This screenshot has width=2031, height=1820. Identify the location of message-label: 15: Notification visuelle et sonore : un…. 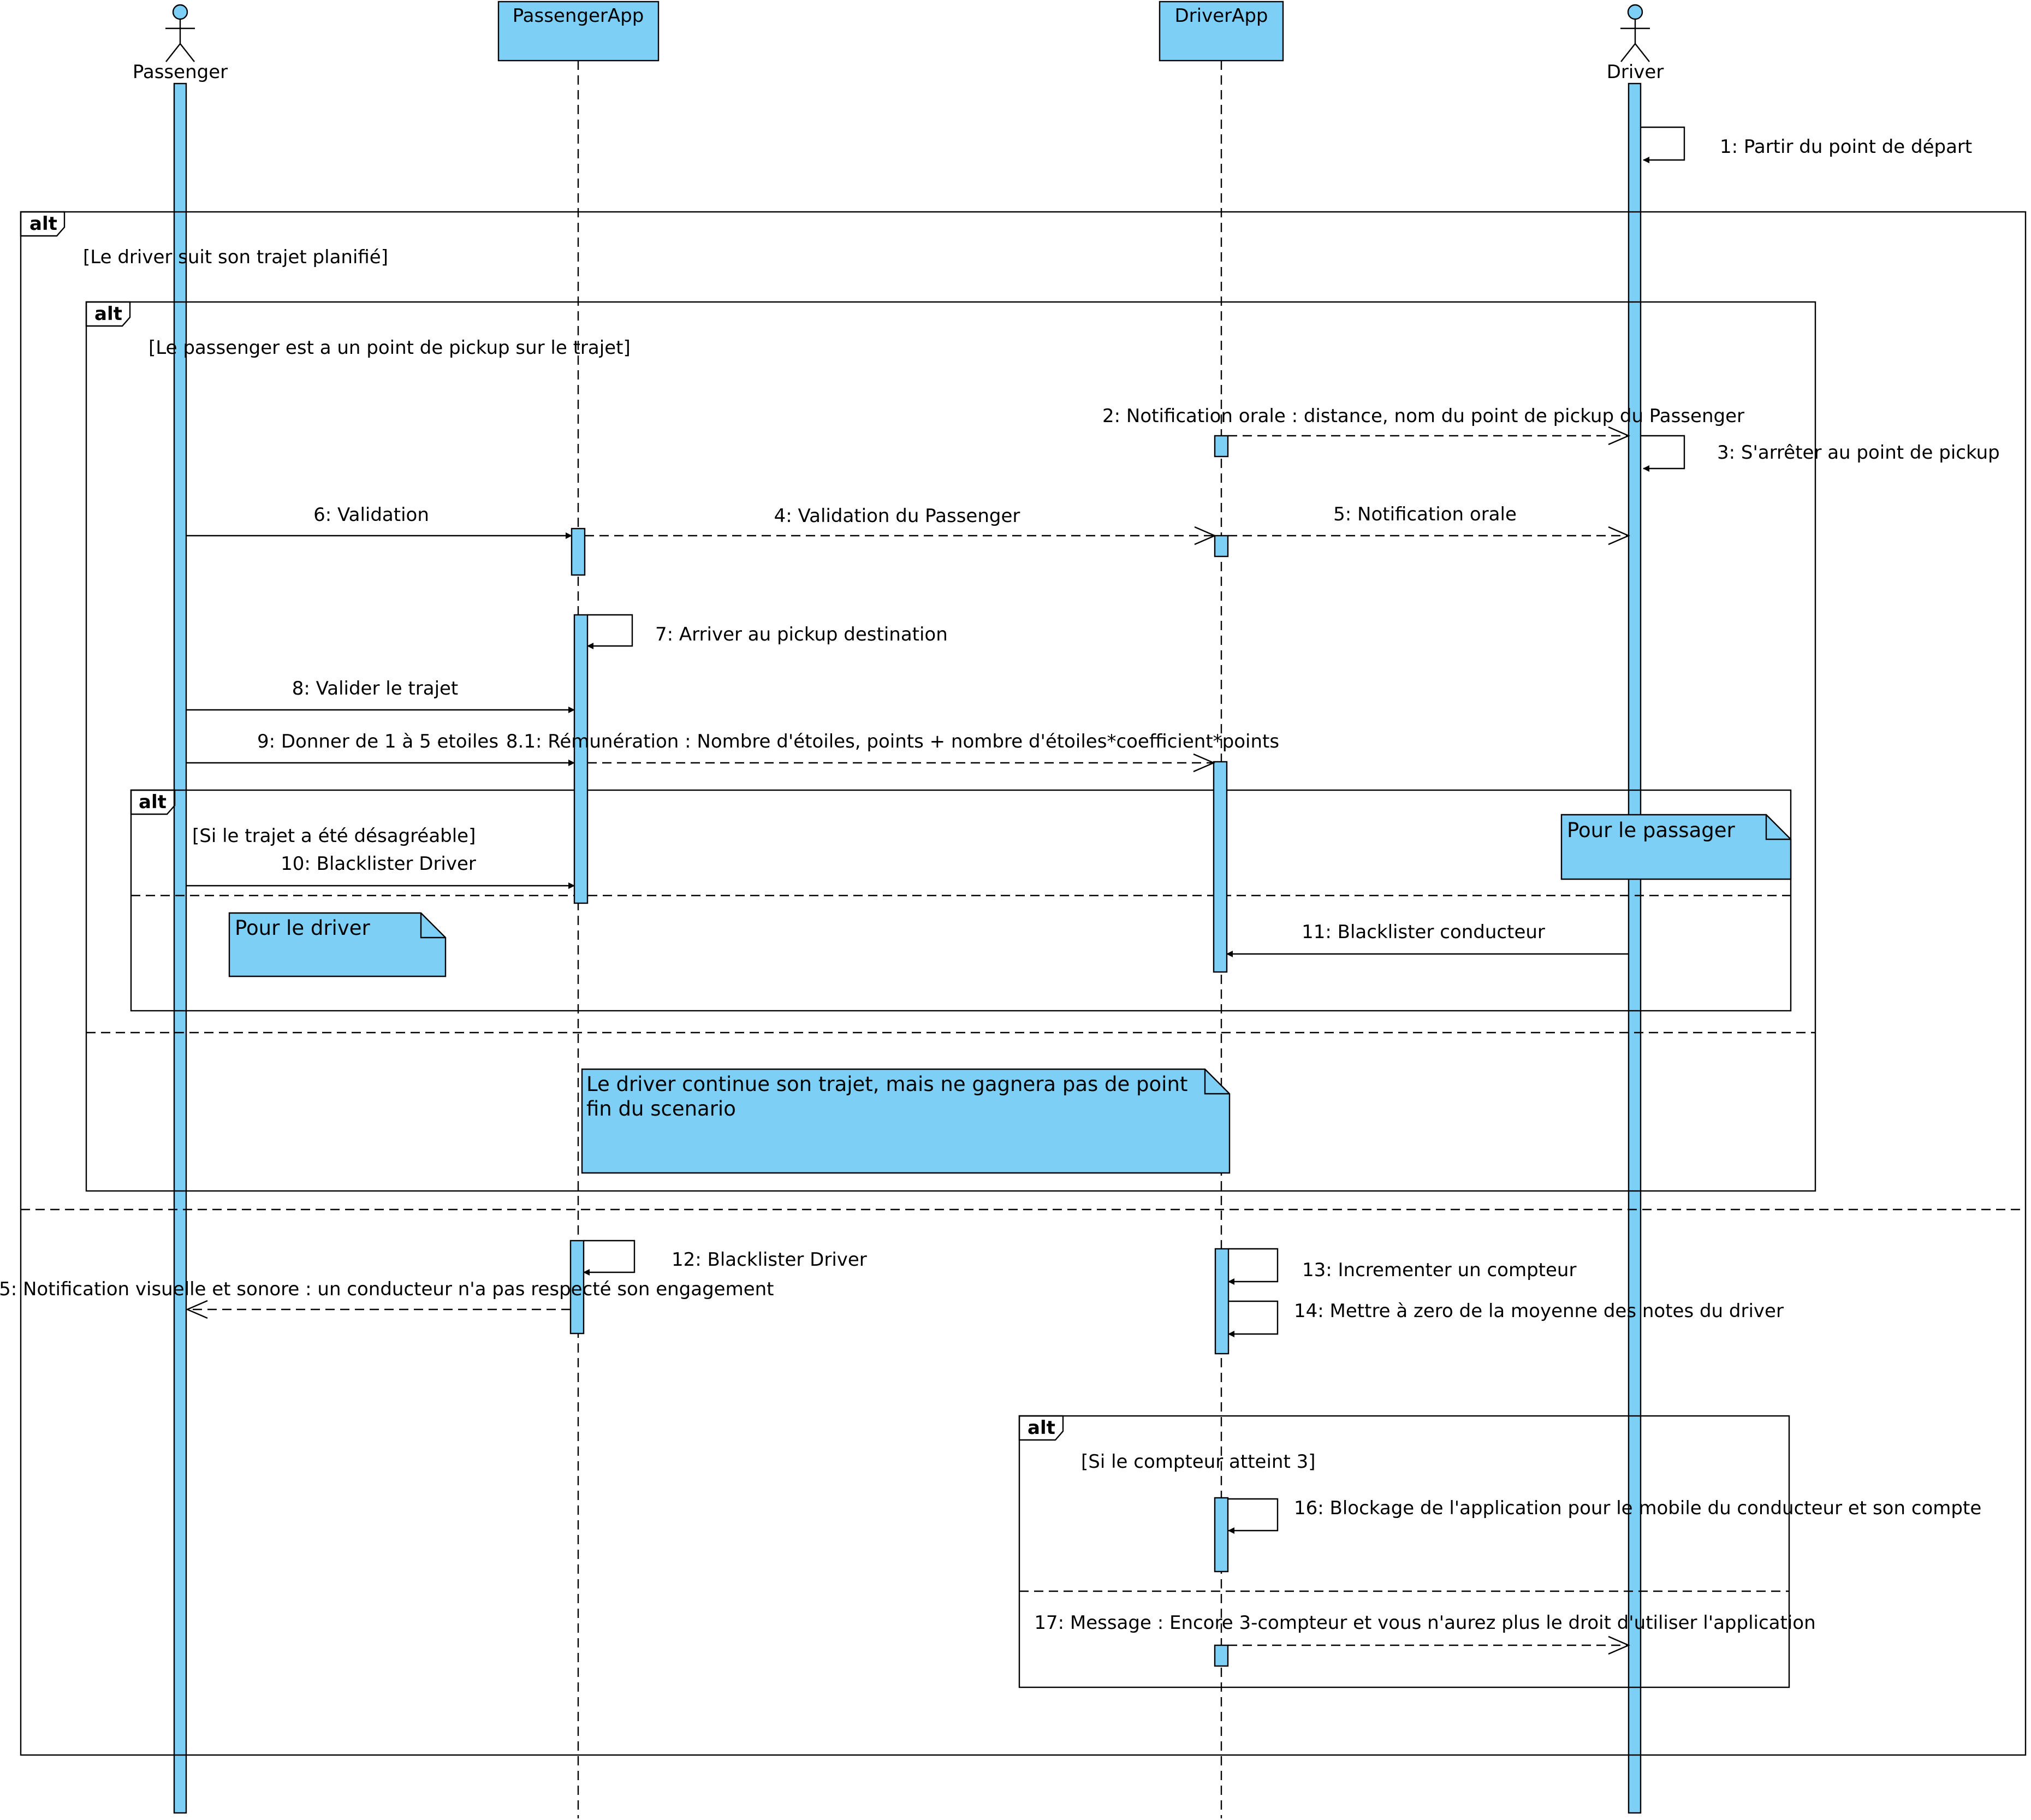
(387, 1289).